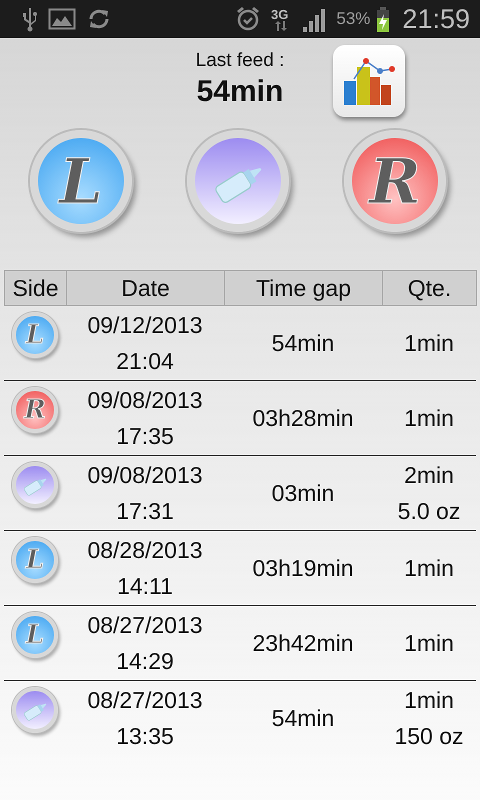 The image size is (480, 800). I want to click on clock: 21:59, so click(436, 19).